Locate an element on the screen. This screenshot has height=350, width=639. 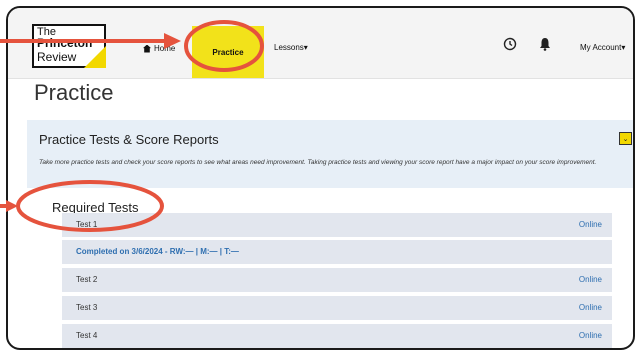
practice-highlight-ellipse is located at coordinates (224, 46).